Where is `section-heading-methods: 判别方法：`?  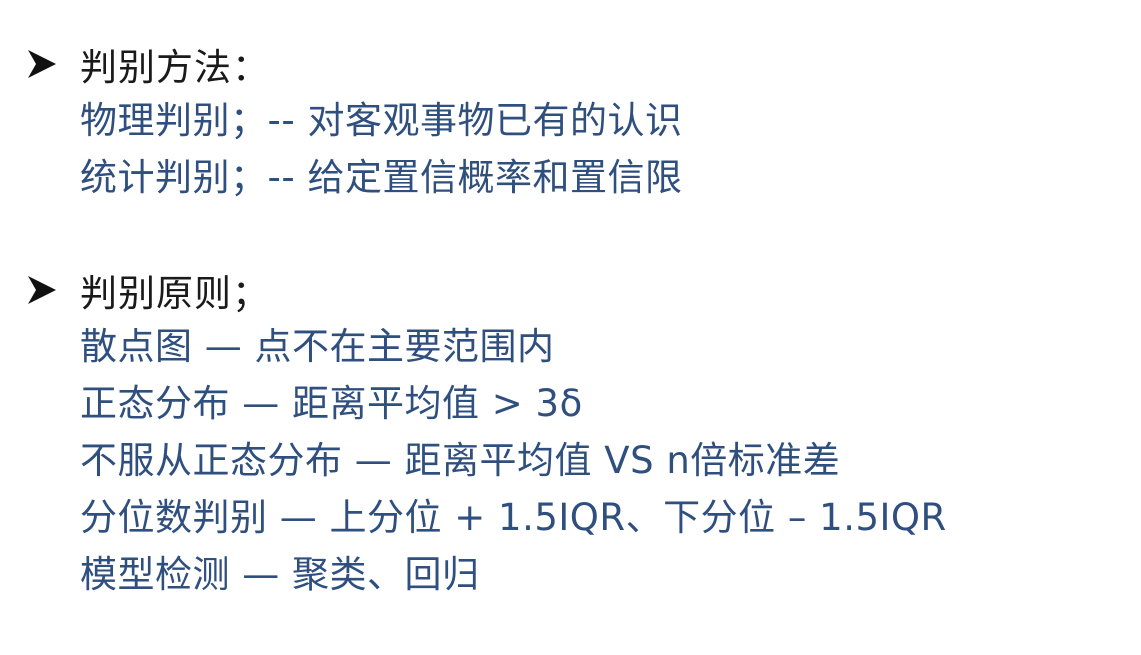
section-heading-methods: 判别方法： is located at coordinates (175, 67).